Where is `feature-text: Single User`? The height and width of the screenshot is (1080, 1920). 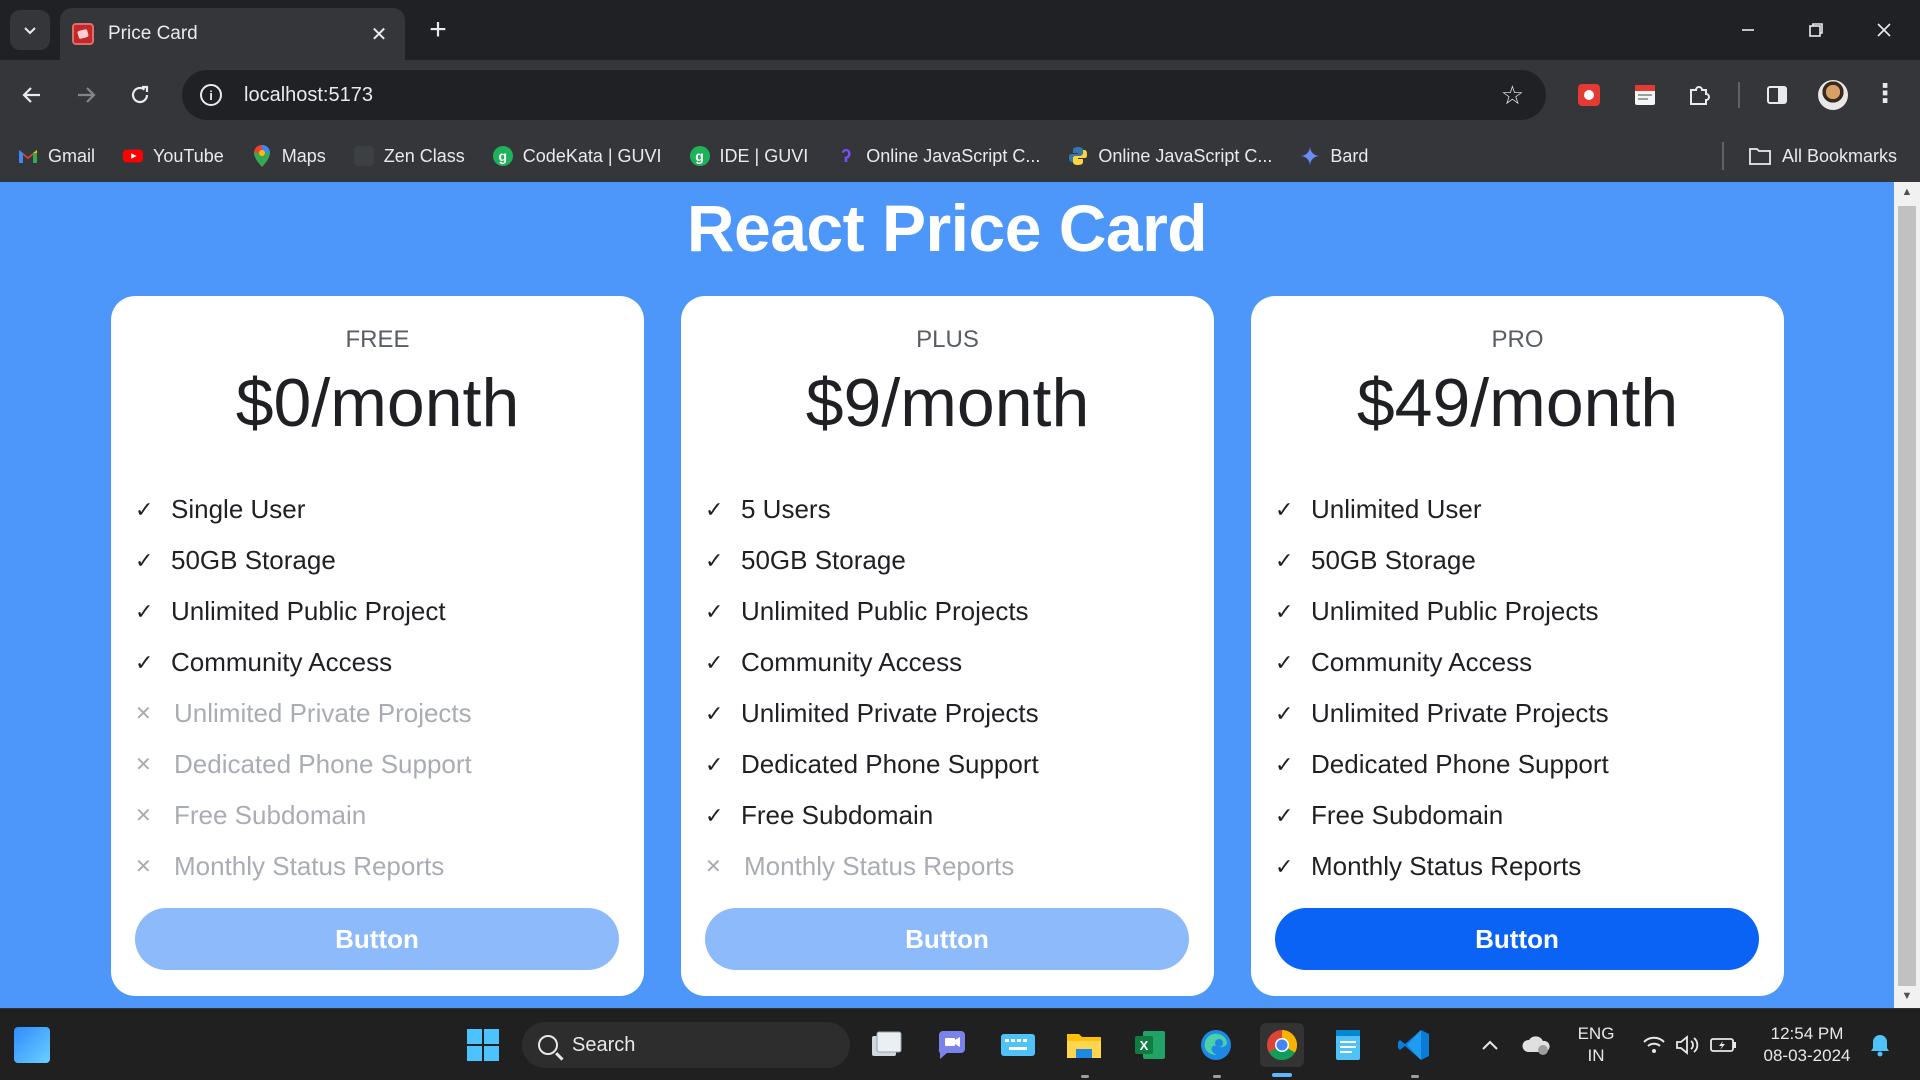
feature-text: Single User is located at coordinates (238, 509).